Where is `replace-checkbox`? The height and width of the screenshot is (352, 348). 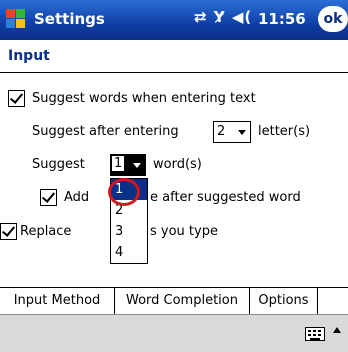
replace-checkbox is located at coordinates (8, 231).